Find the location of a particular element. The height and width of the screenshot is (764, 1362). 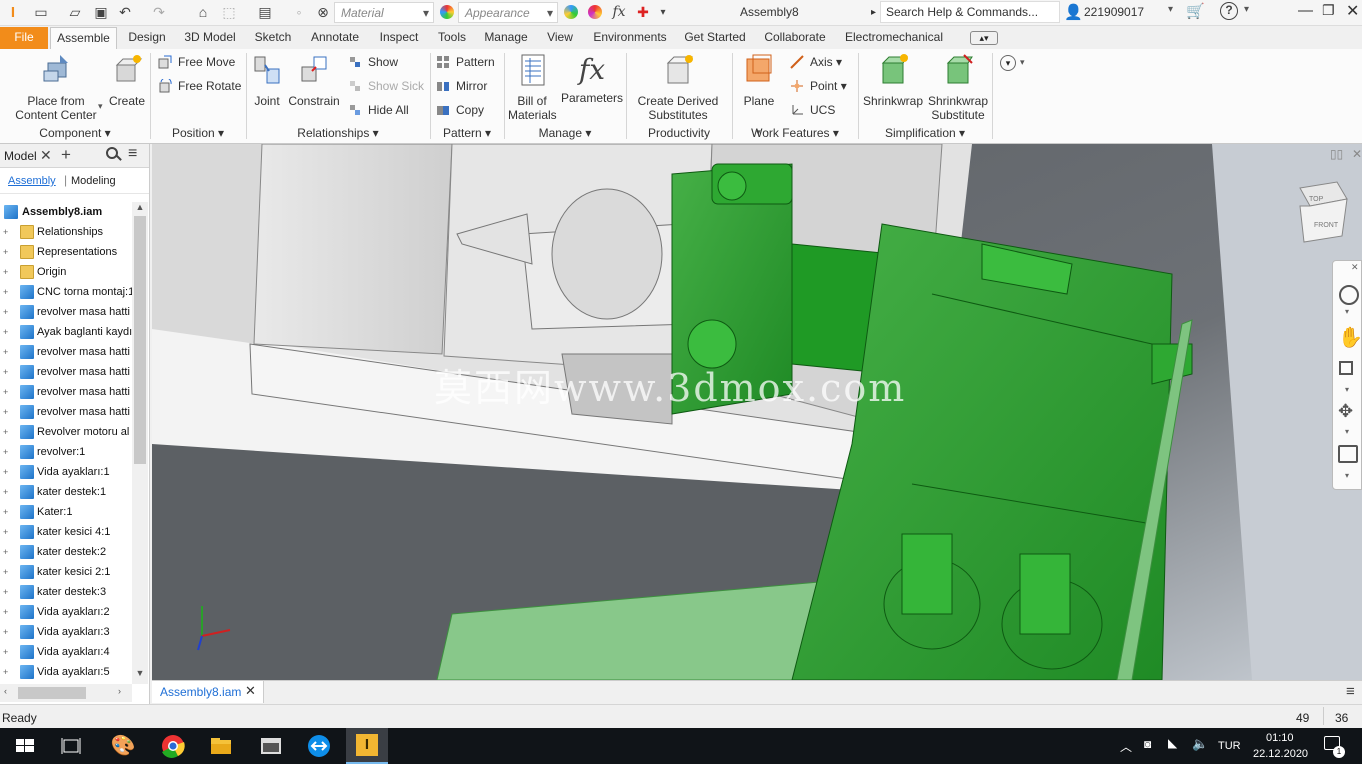

look-at-icon is located at coordinates (1348, 454).